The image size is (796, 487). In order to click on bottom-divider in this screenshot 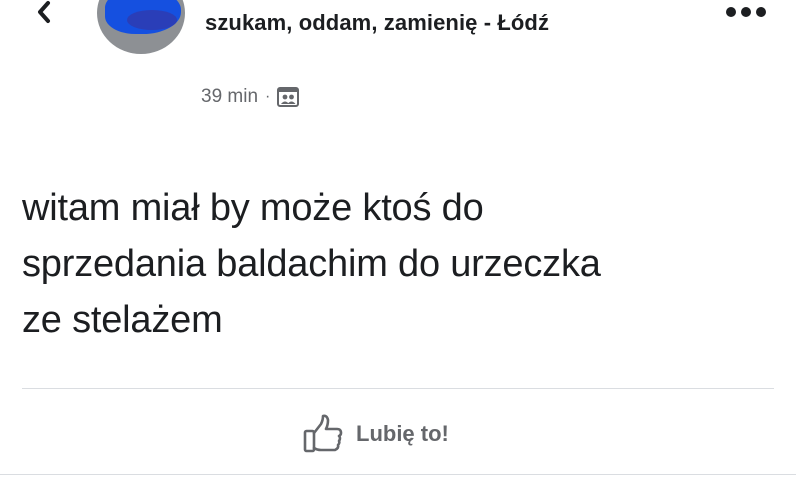, I will do `click(398, 474)`.